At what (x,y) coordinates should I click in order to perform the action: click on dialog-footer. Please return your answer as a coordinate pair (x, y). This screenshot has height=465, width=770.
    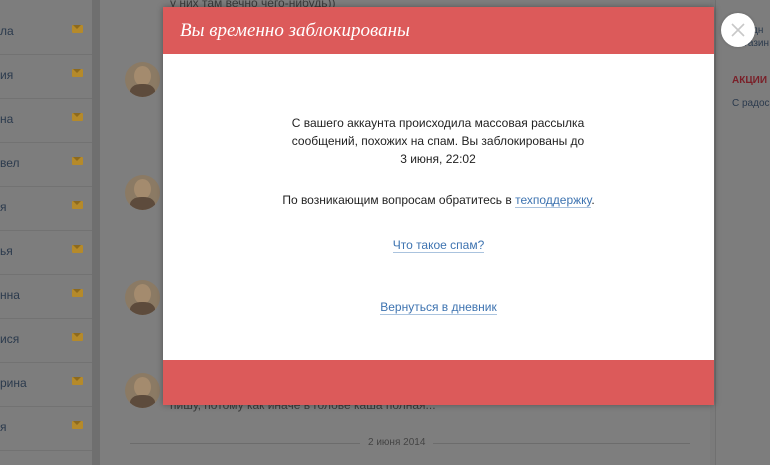
    Looking at the image, I should click on (438, 382).